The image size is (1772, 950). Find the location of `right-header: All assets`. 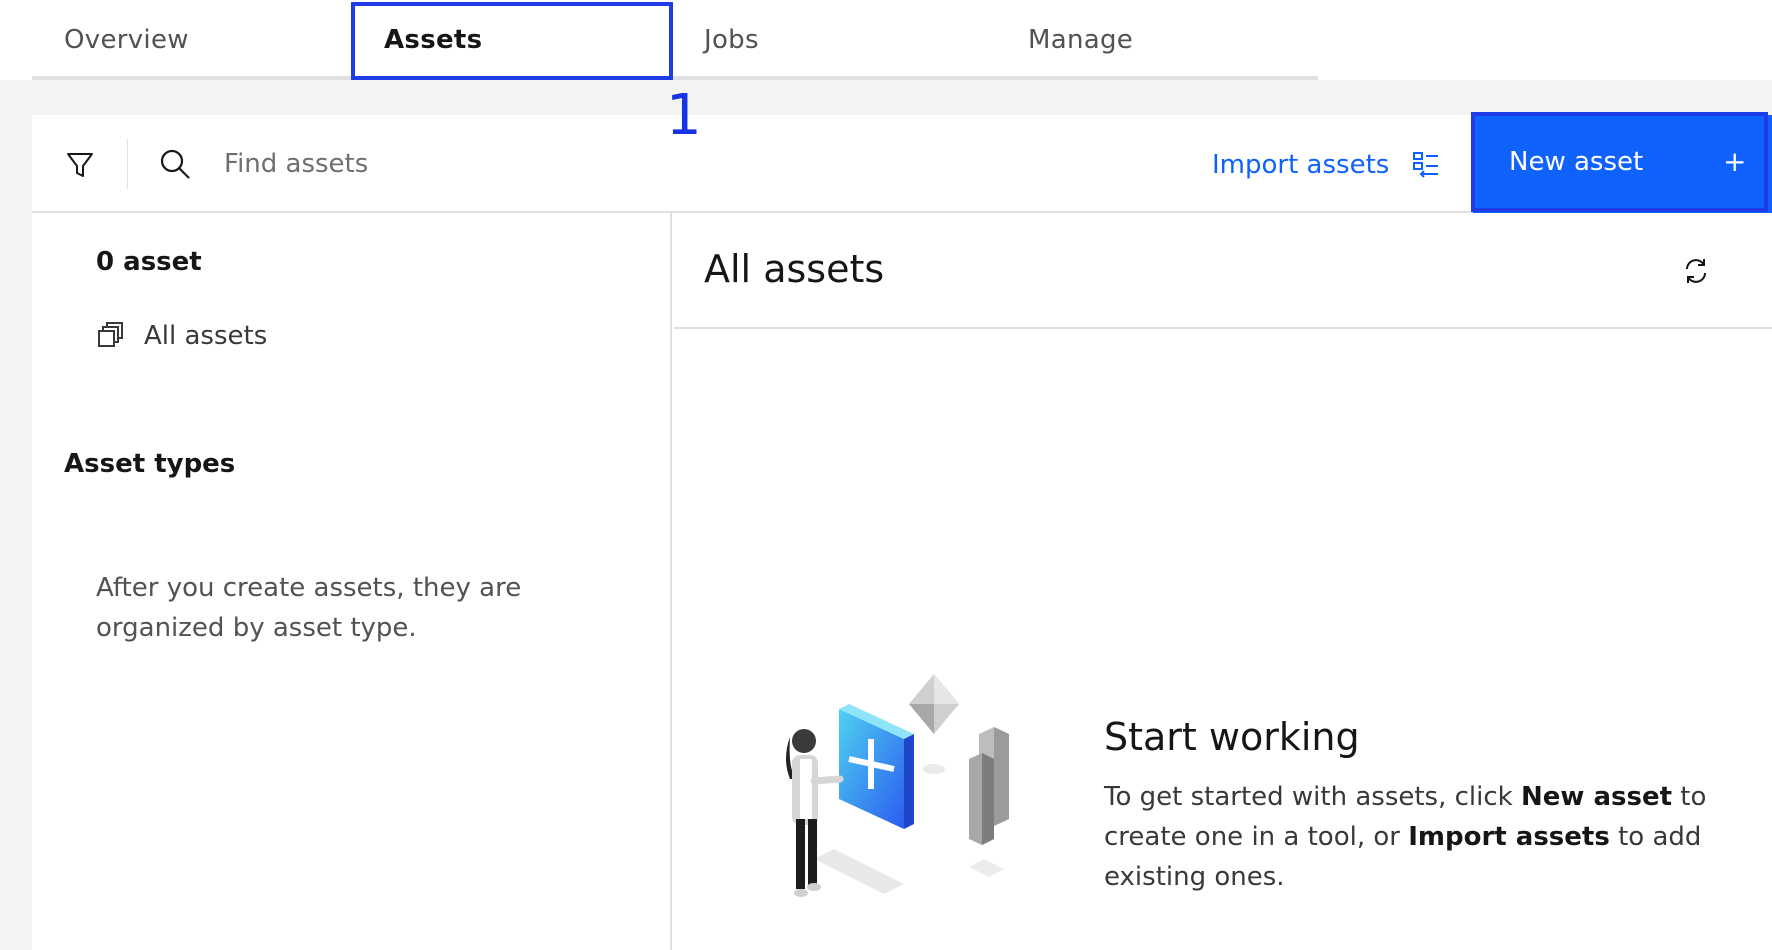

right-header: All assets is located at coordinates (1223, 271).